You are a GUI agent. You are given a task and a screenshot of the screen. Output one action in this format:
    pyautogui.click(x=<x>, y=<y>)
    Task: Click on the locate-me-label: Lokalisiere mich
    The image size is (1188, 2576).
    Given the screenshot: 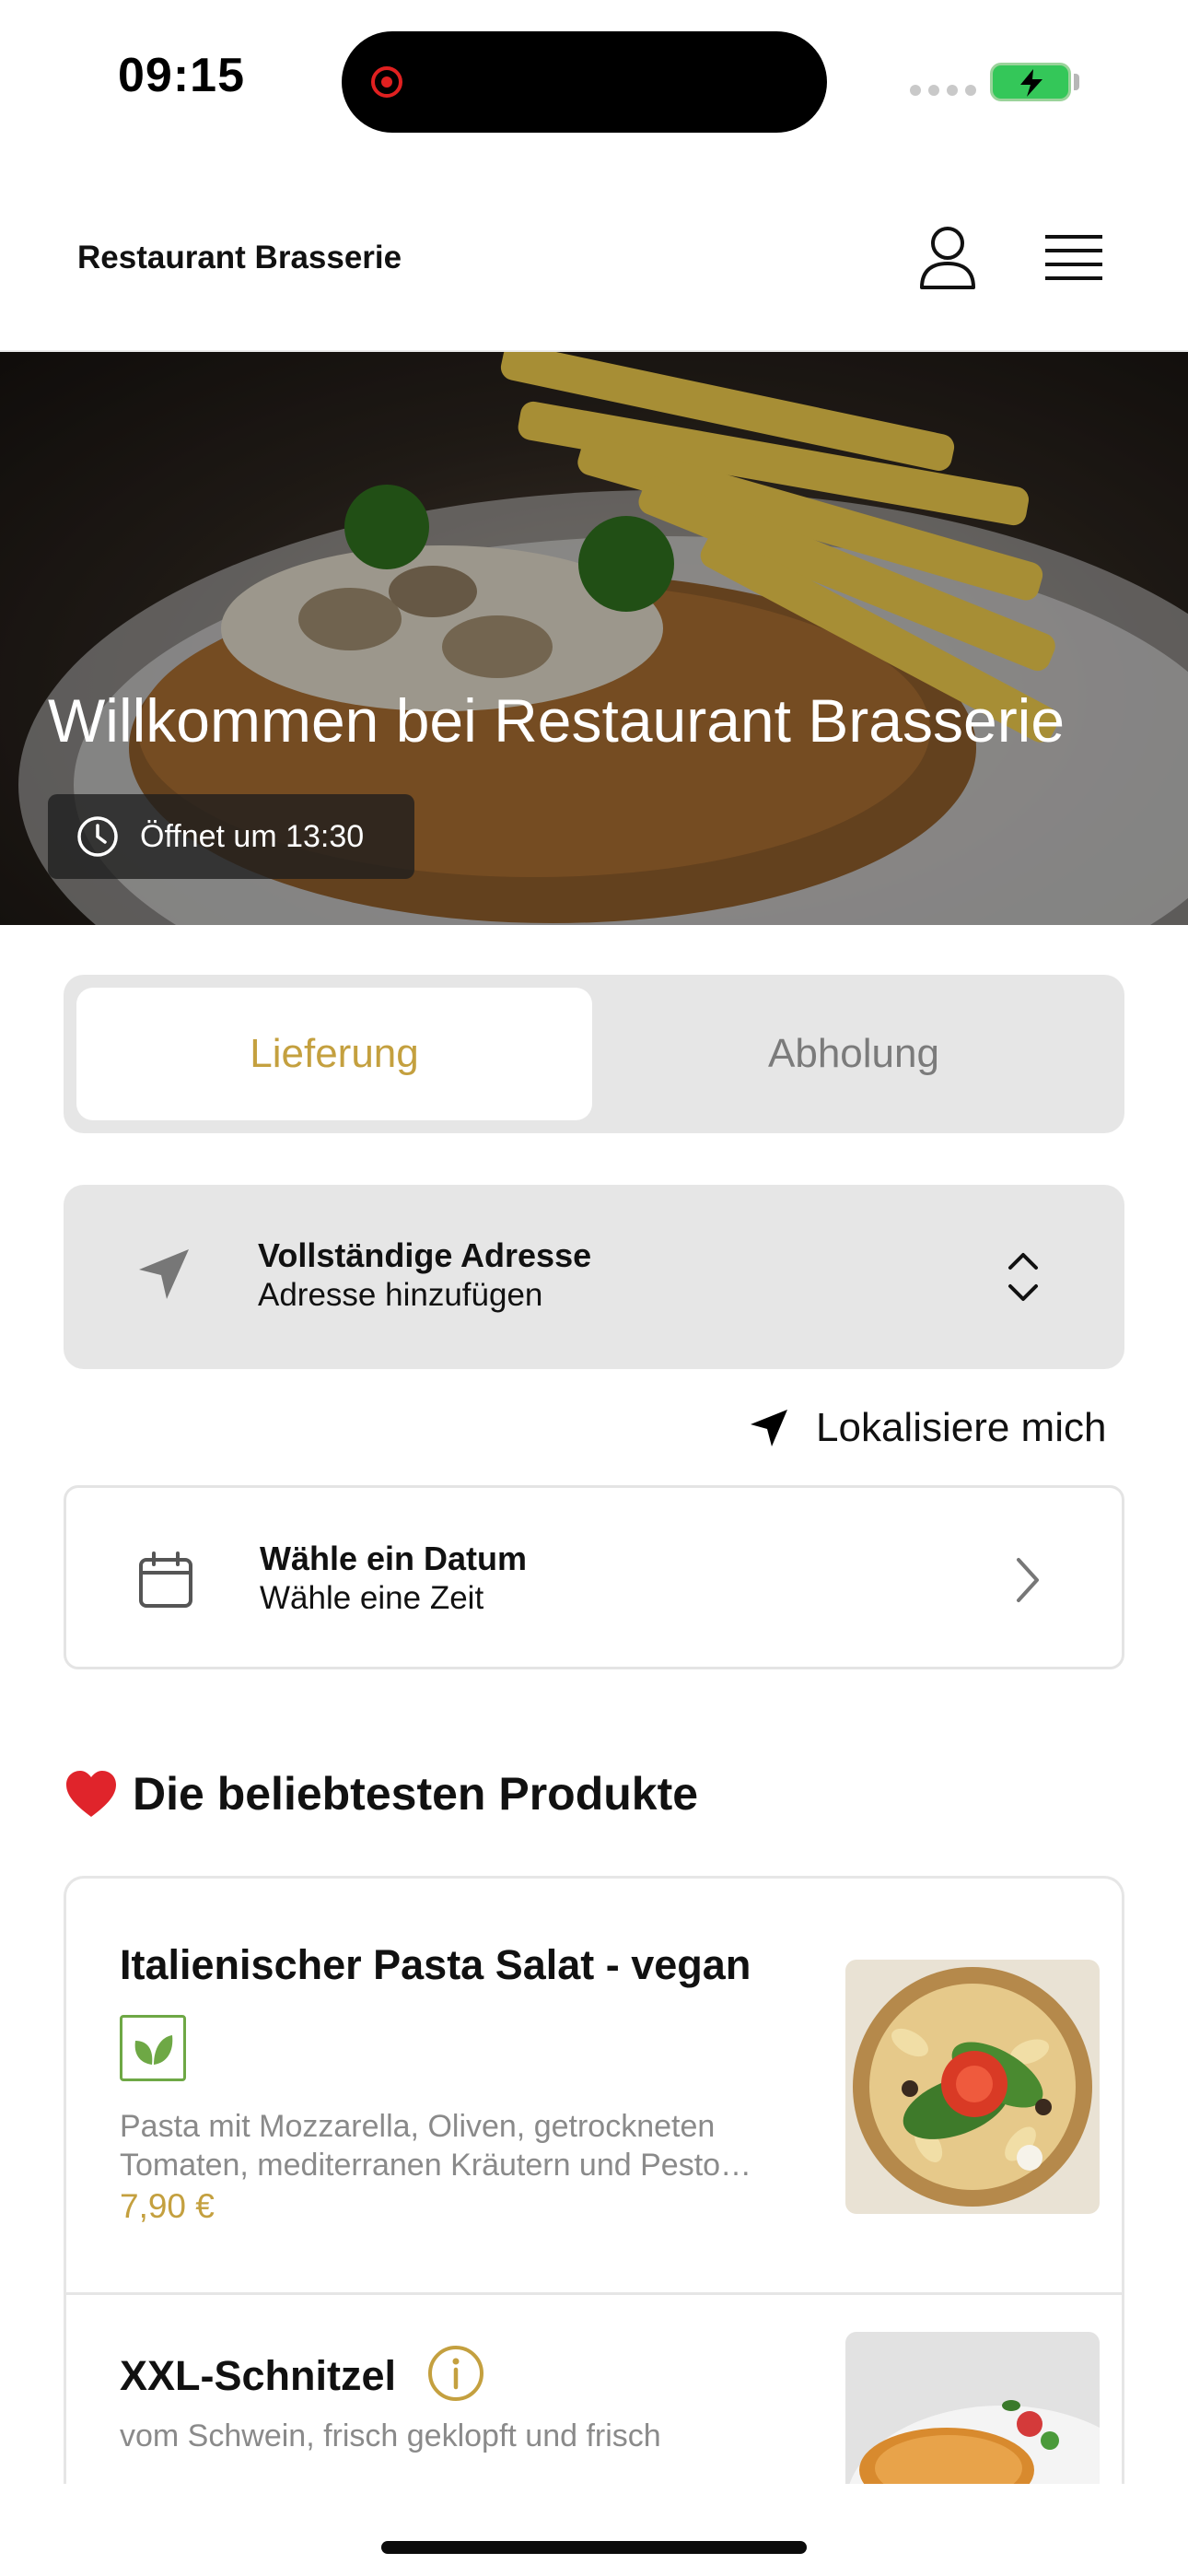 What is the action you would take?
    pyautogui.click(x=961, y=1427)
    